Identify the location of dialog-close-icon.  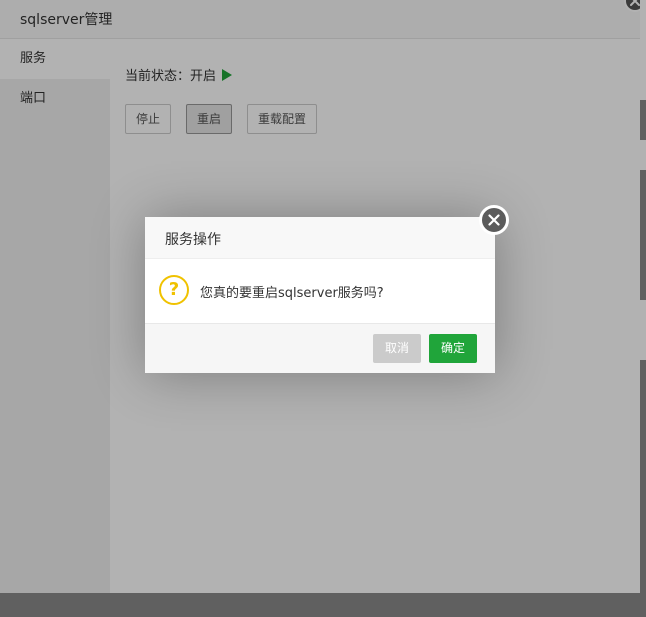
(494, 220).